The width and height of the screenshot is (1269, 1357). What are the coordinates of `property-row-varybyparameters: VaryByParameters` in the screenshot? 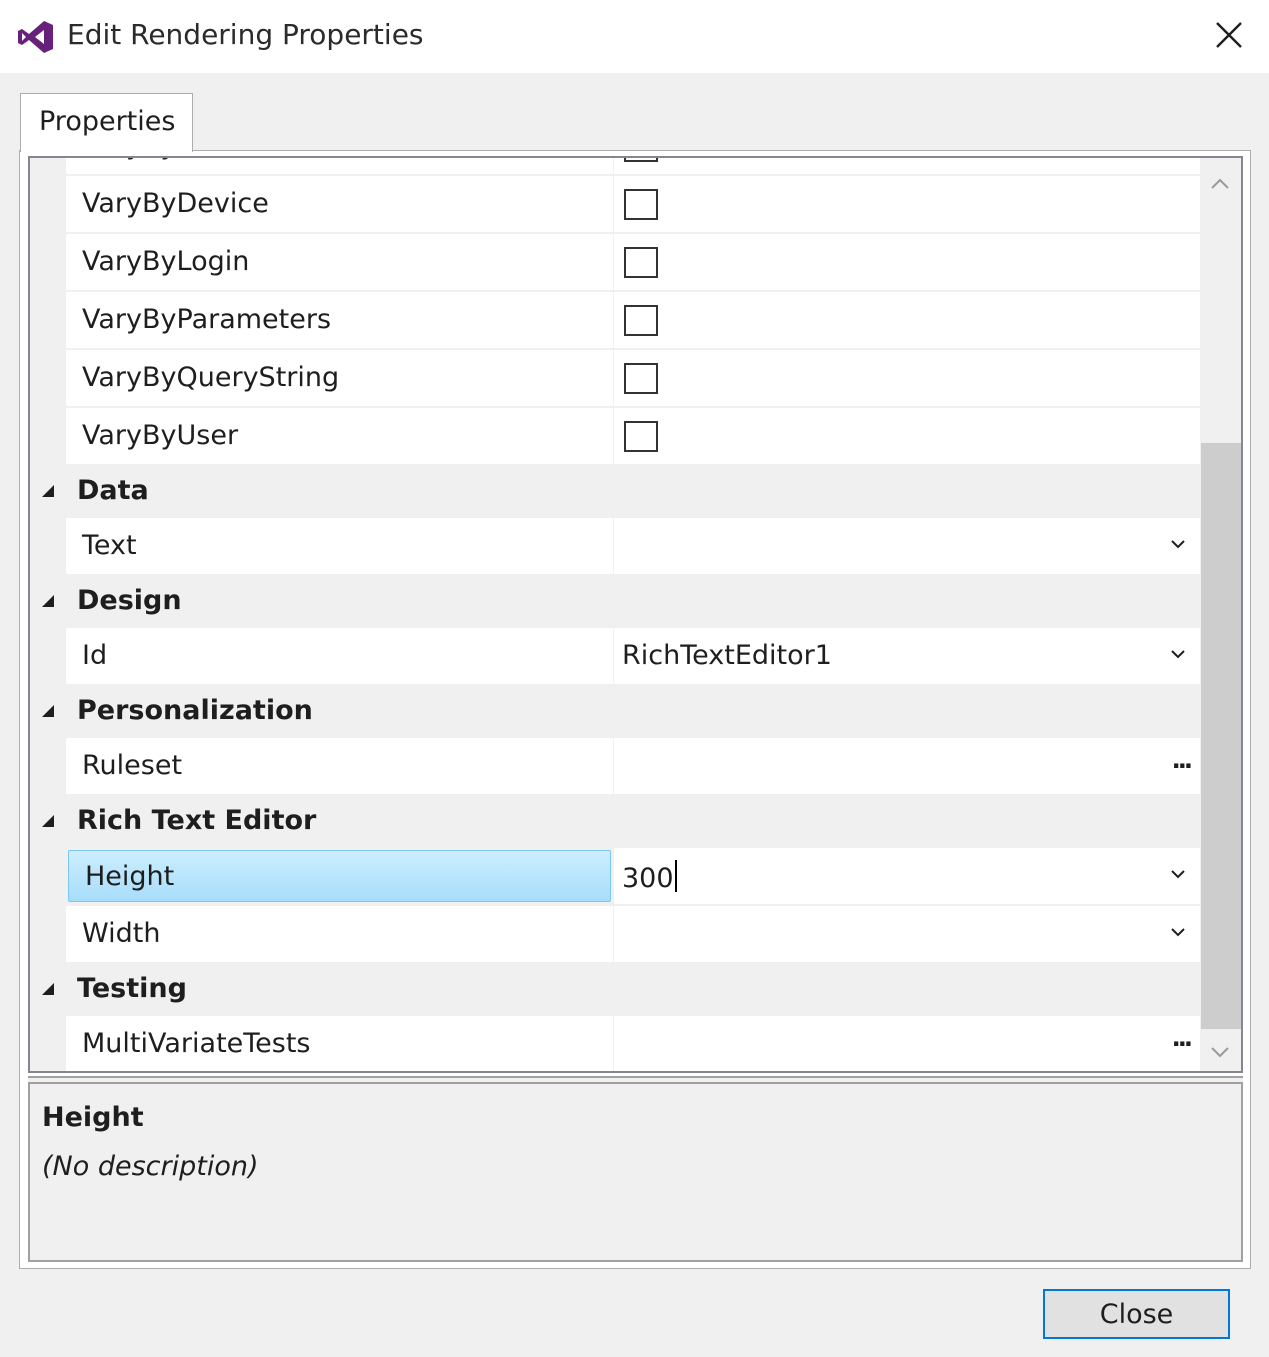 It's located at (615, 321).